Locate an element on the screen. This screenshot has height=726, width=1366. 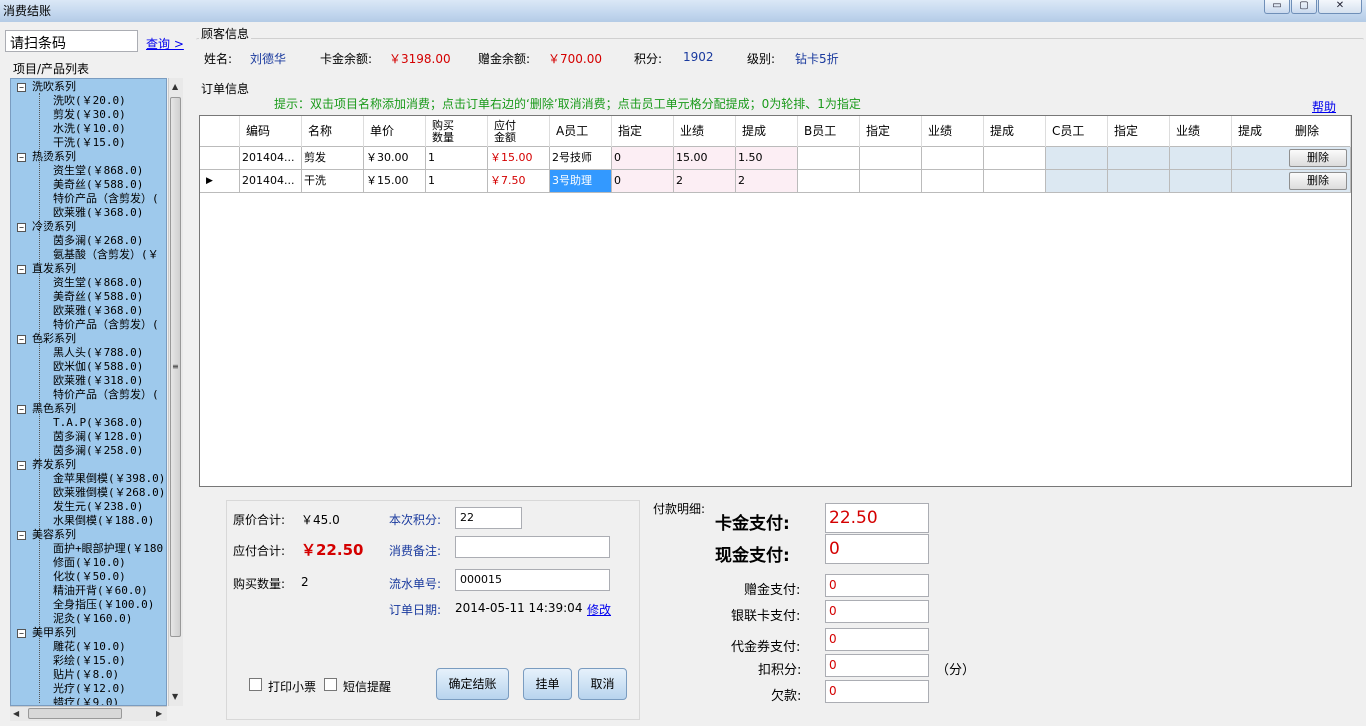
column-header: 应付 金额 is located at coordinates (519, 131).